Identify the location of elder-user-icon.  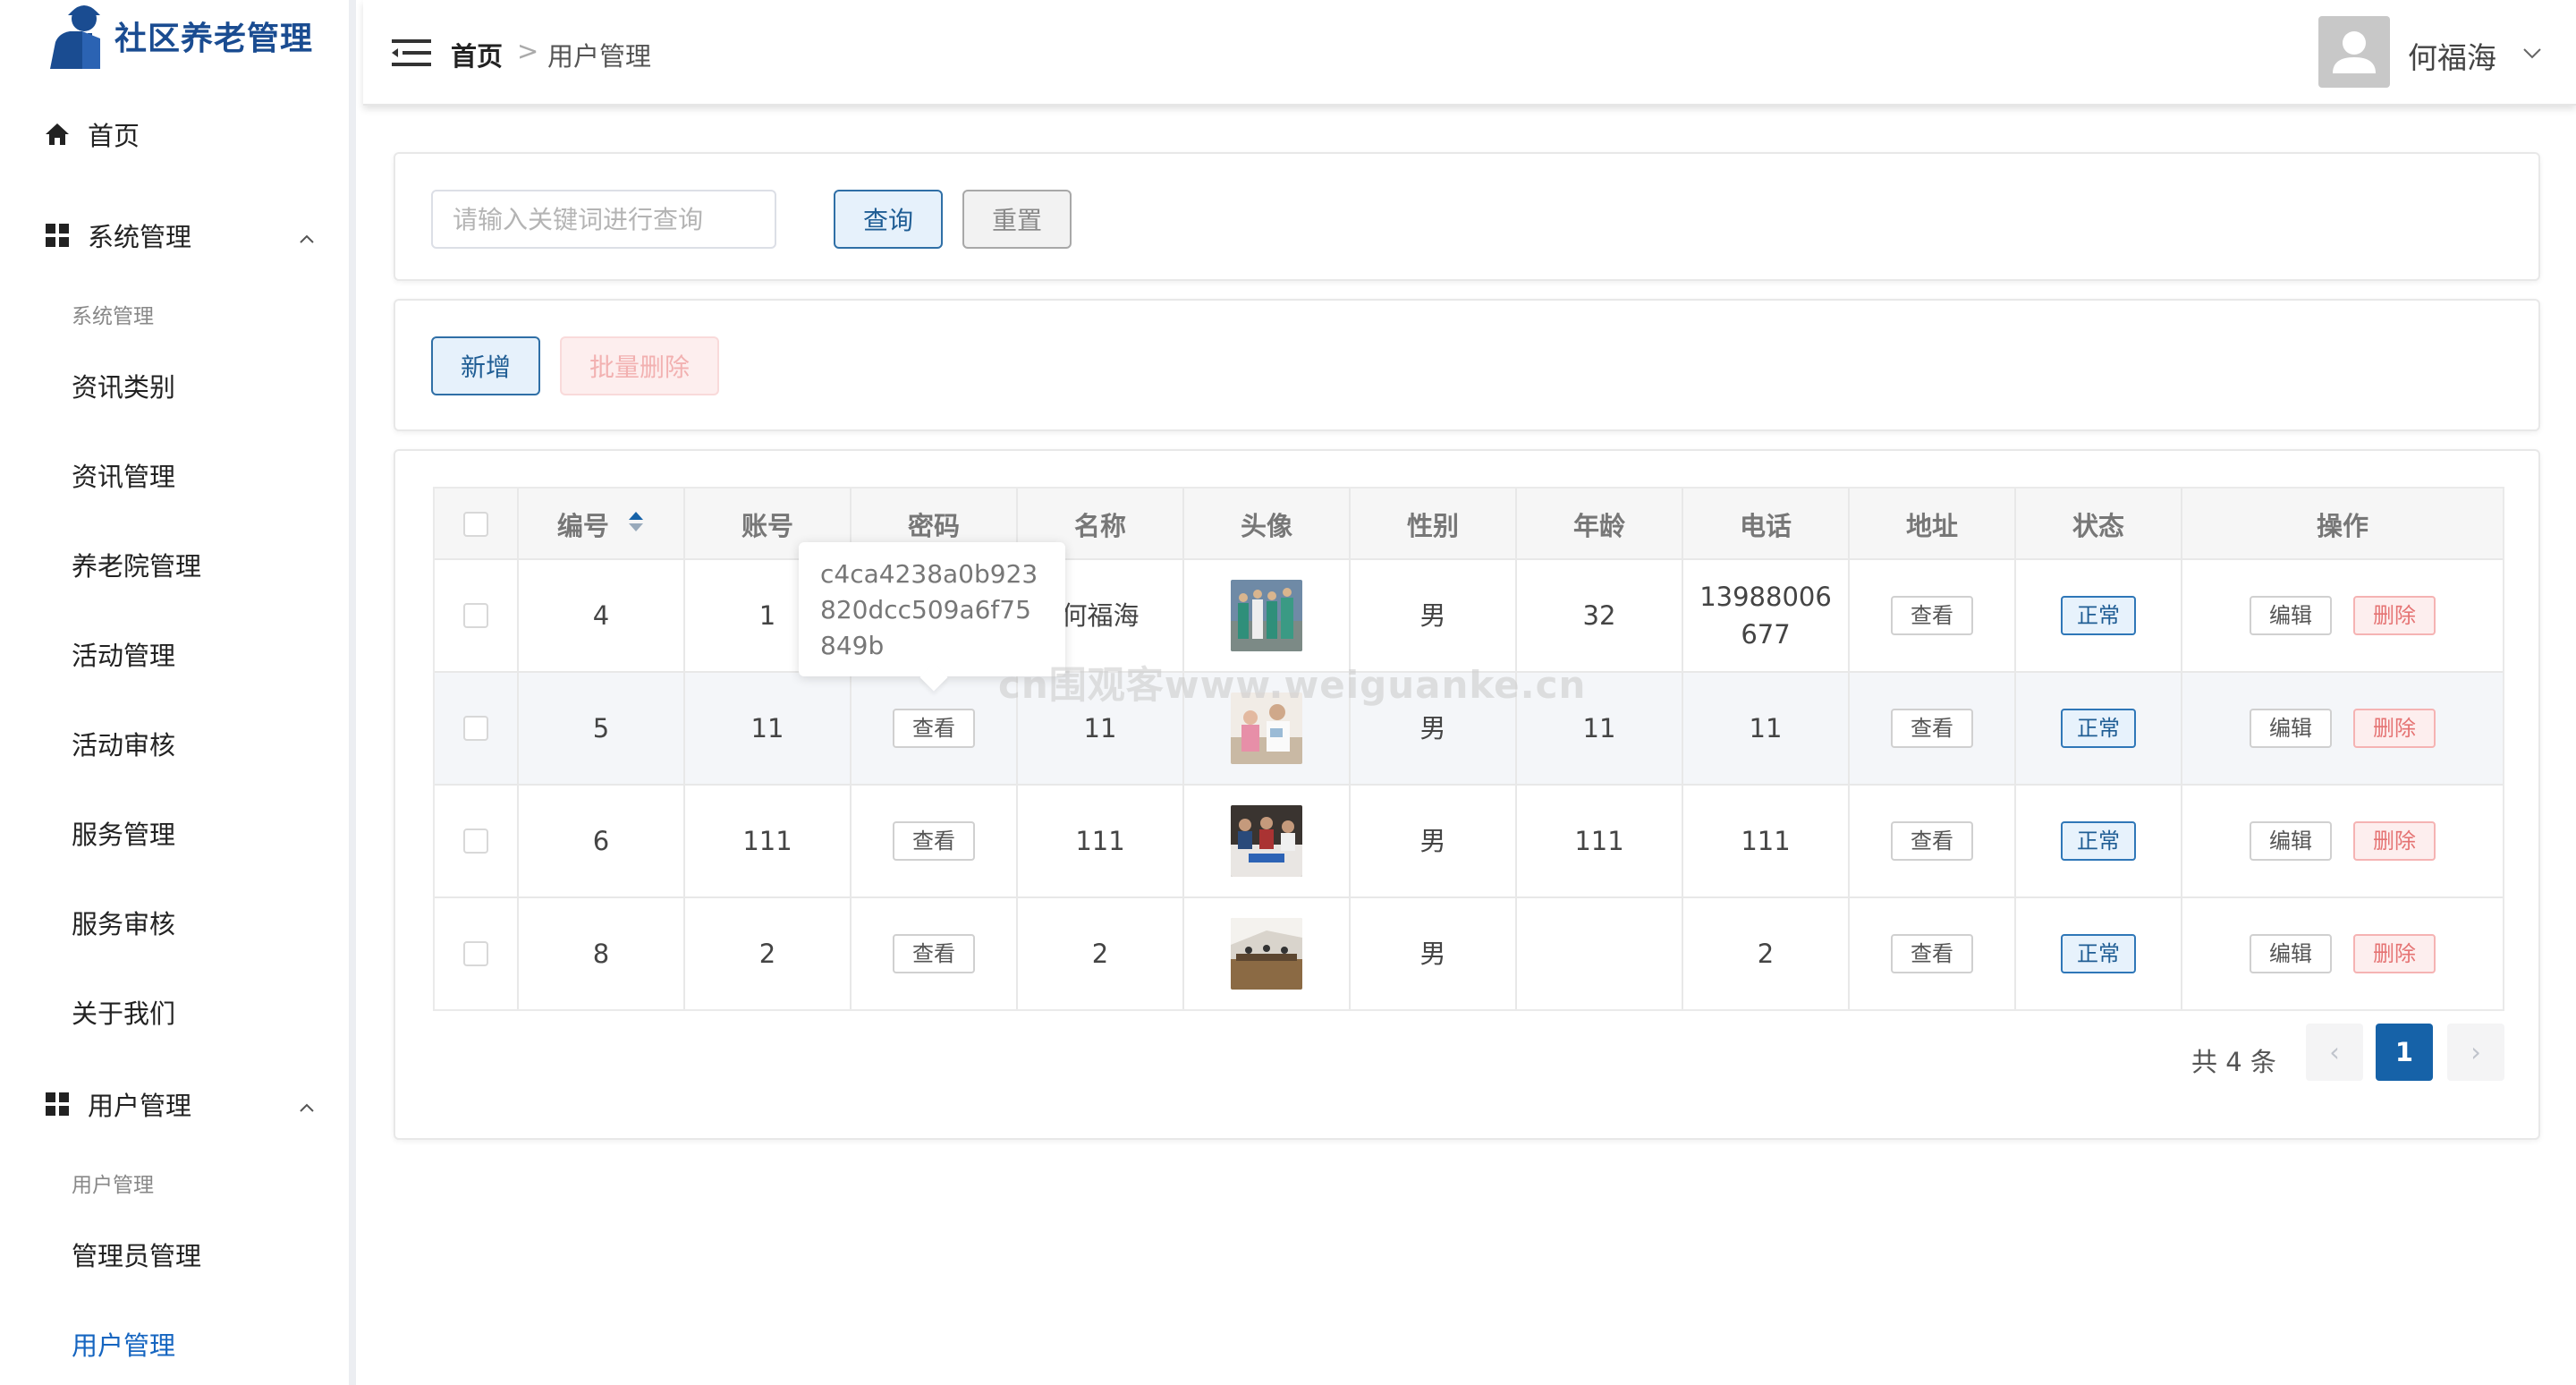
(78, 36).